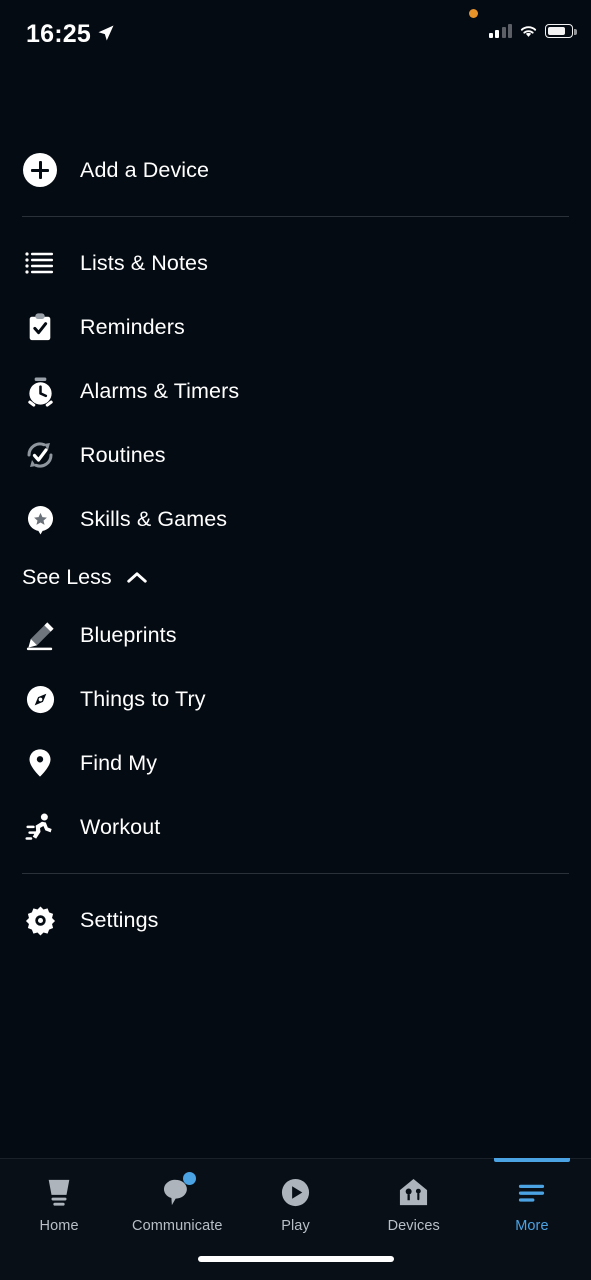  What do you see at coordinates (178, 1191) in the screenshot?
I see `speech-bubble-icon` at bounding box center [178, 1191].